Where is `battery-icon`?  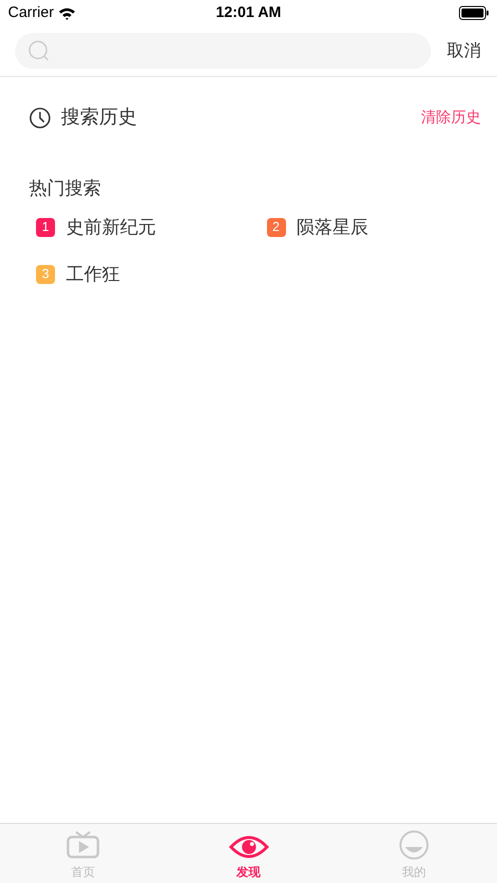 battery-icon is located at coordinates (474, 13).